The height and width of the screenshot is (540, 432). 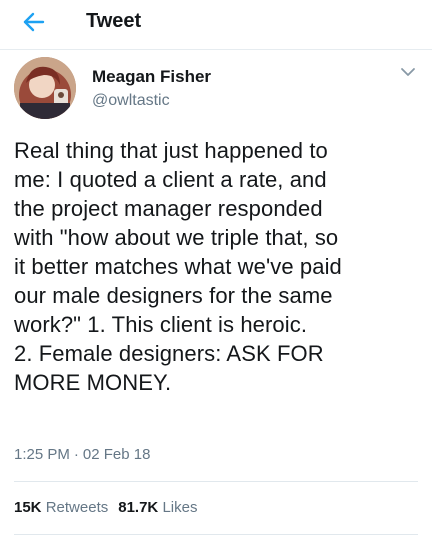 What do you see at coordinates (138, 507) in the screenshot?
I see `likes-count: 81.7K` at bounding box center [138, 507].